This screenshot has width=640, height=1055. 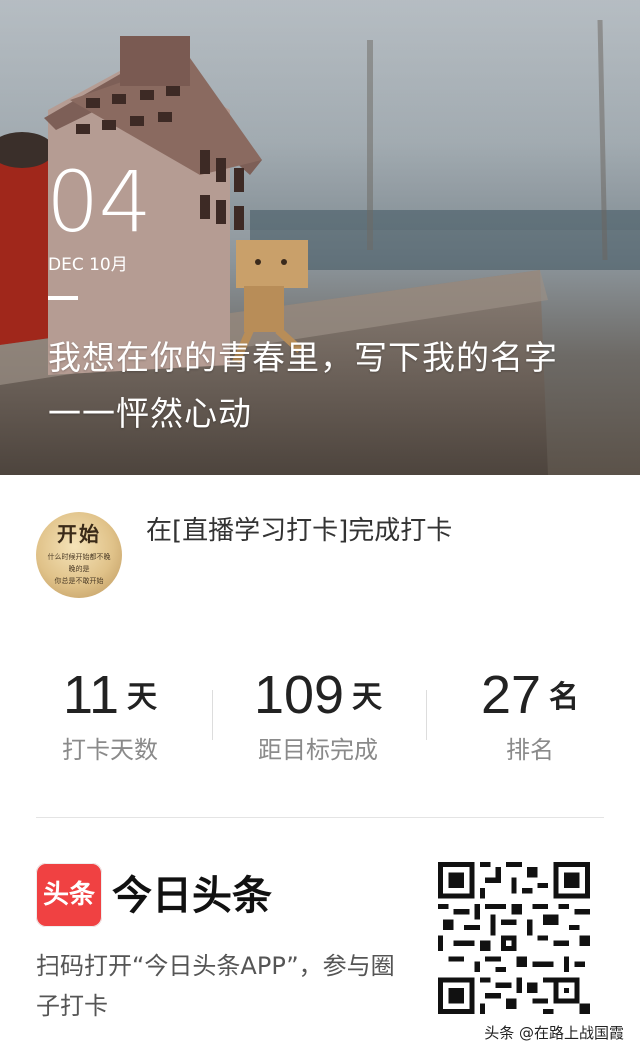 What do you see at coordinates (320, 817) in the screenshot?
I see `section-divider` at bounding box center [320, 817].